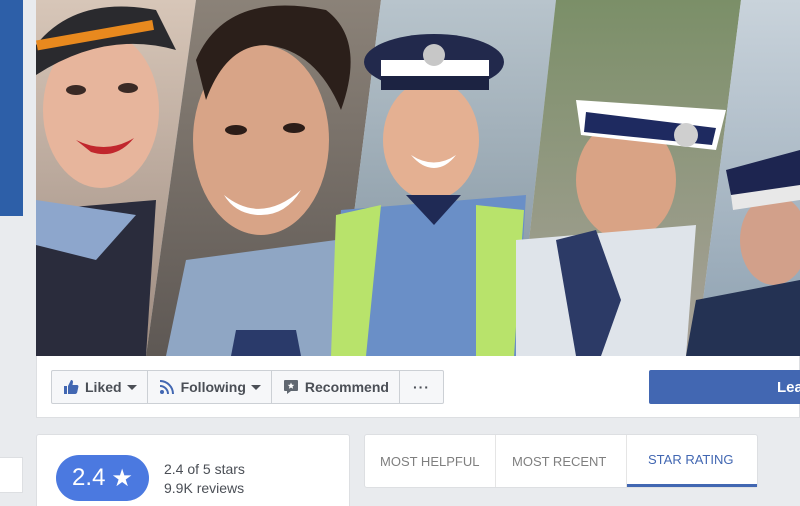  I want to click on tab-most-recent: MOST RECENT, so click(561, 461).